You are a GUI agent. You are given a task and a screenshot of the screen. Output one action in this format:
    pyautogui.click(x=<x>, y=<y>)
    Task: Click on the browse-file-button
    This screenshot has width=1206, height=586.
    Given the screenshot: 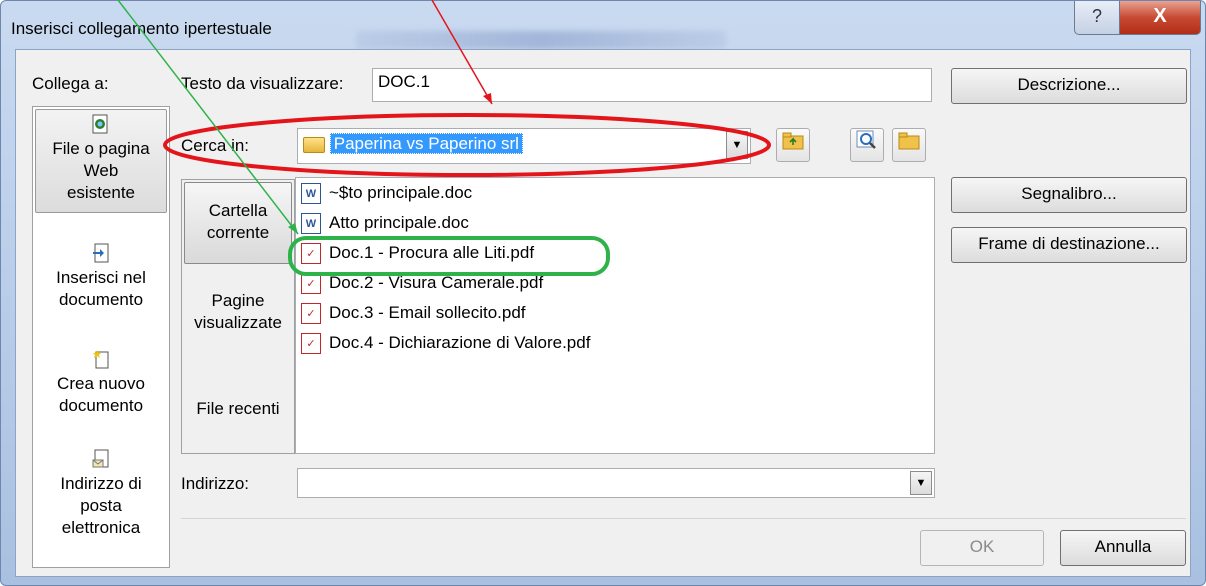 What is the action you would take?
    pyautogui.click(x=909, y=145)
    